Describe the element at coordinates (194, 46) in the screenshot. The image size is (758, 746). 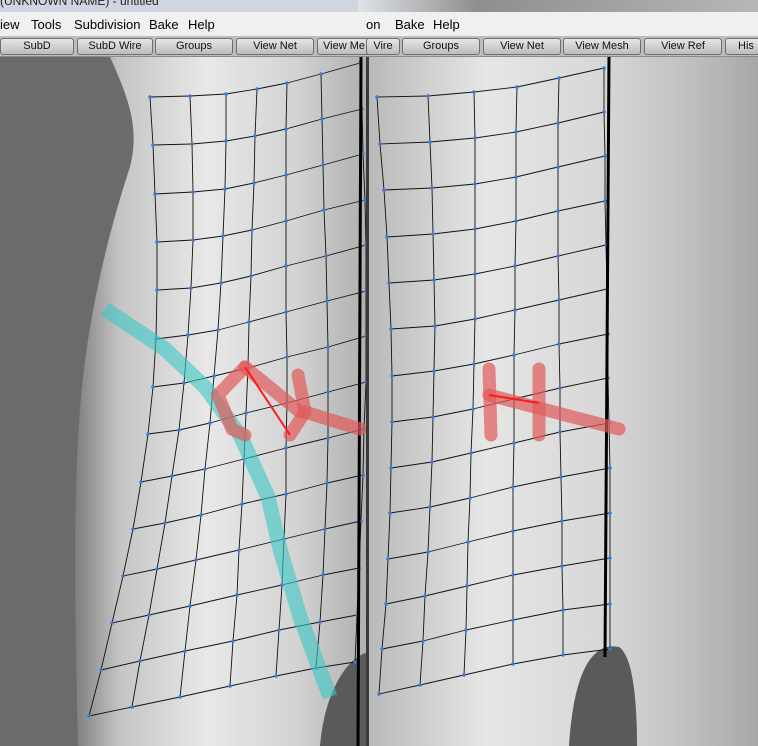
I see `groups-button-left: Groups` at that location.